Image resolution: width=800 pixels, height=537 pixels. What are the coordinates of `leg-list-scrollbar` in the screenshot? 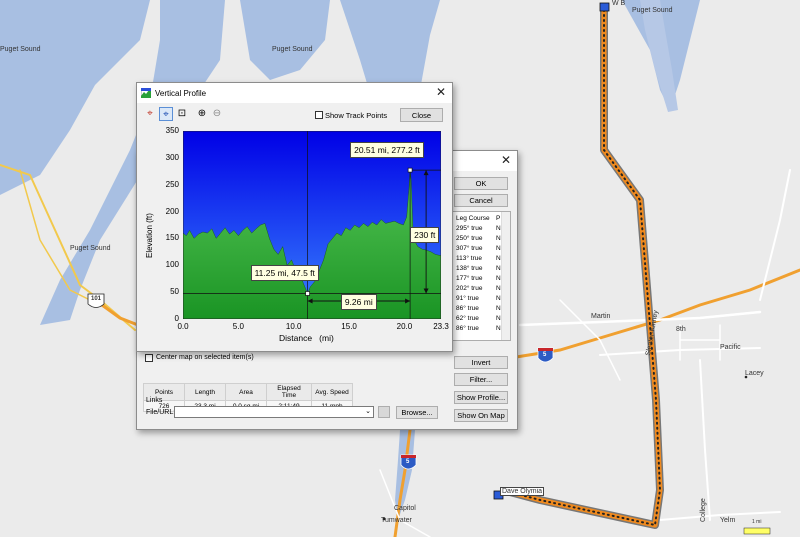 It's located at (505, 276).